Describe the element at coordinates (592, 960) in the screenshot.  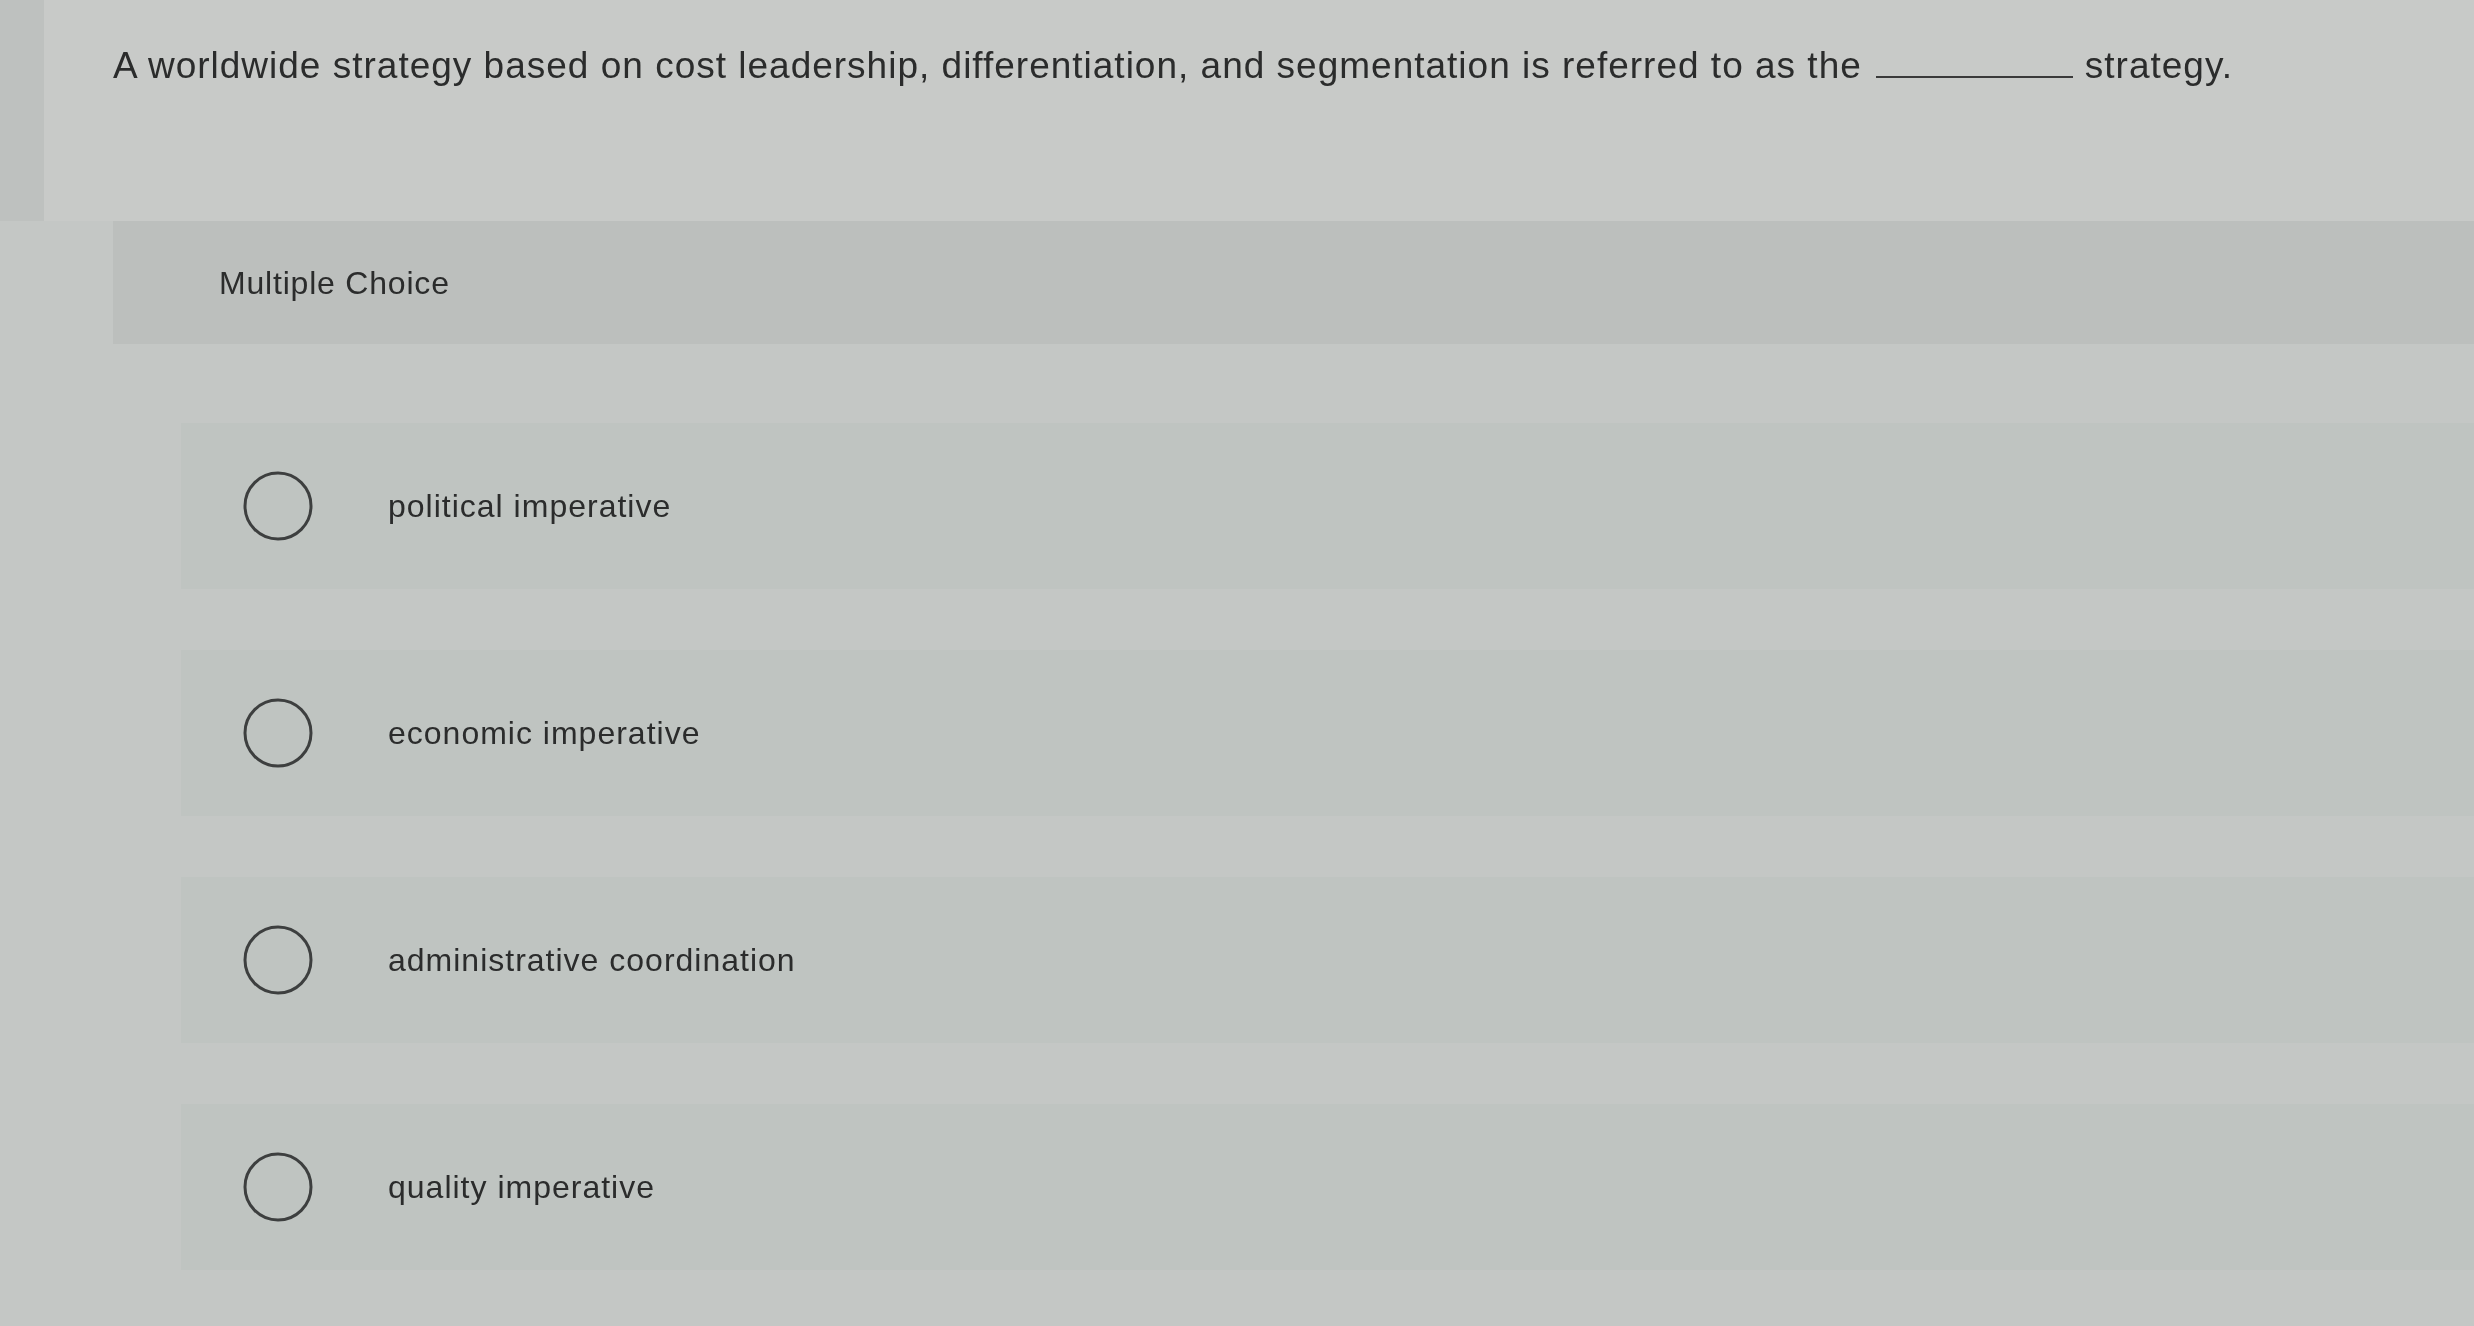
I see `option-label: administrative coordination` at that location.